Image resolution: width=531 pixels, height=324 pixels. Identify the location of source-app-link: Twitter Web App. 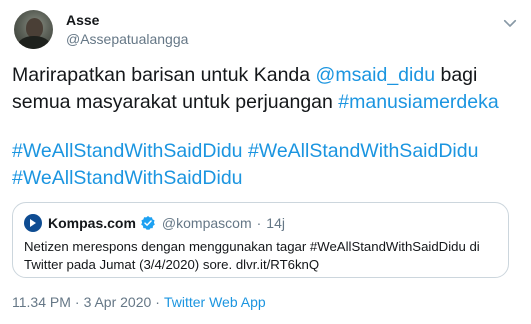
(215, 302).